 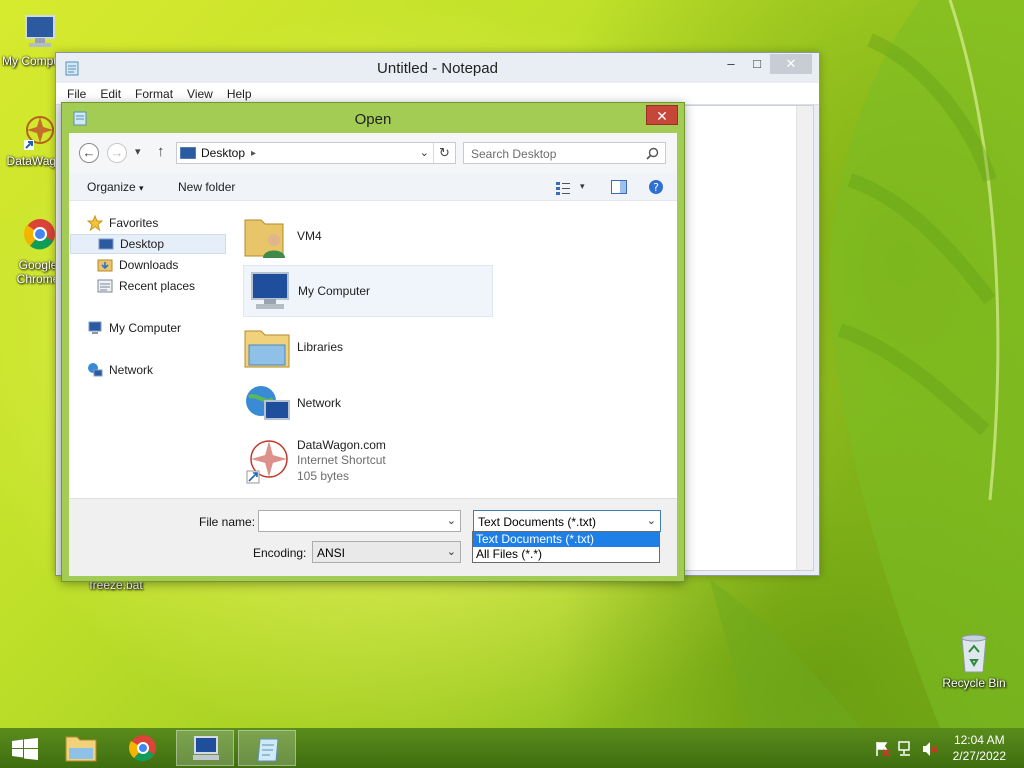 I want to click on change-view-icon, so click(x=564, y=188).